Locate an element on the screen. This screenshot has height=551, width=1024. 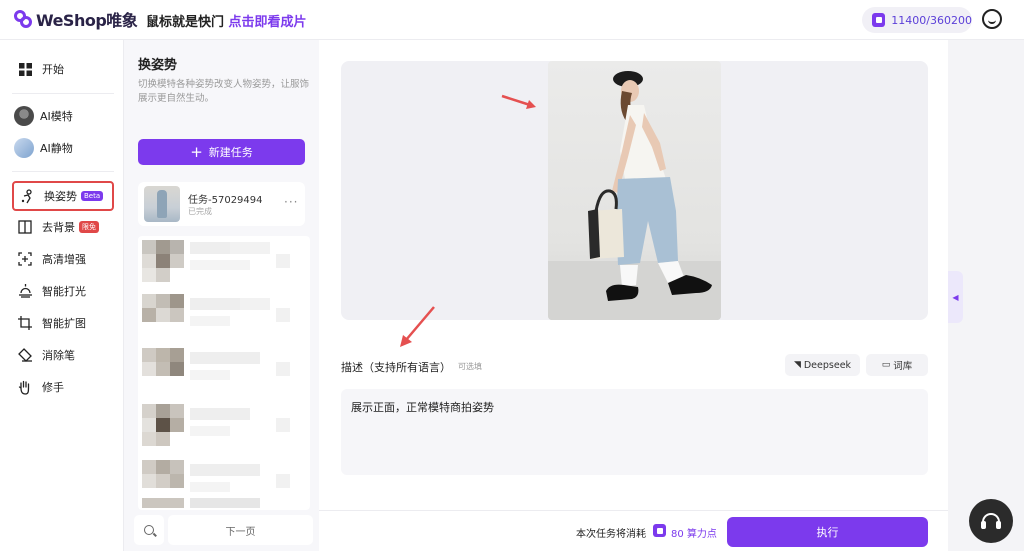
sidebar-item-label: 智能打光 is located at coordinates (64, 291).